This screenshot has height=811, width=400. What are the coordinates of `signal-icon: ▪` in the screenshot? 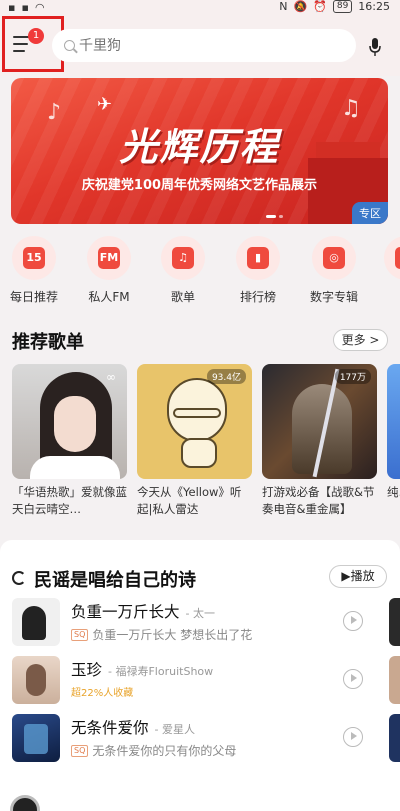 It's located at (25, 7).